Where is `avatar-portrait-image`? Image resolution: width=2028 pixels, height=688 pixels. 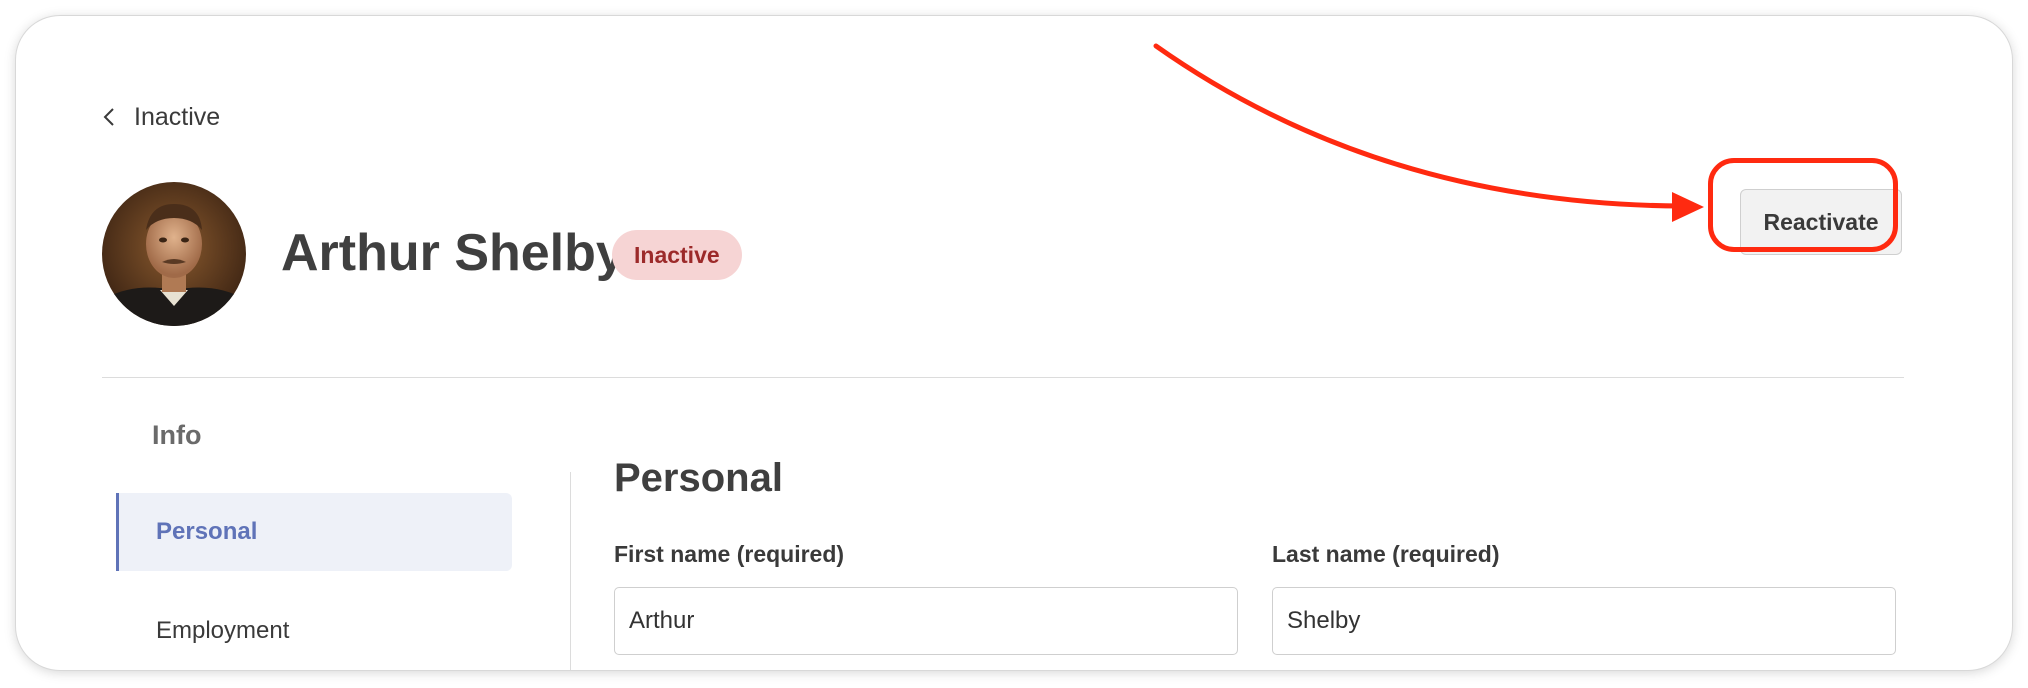 avatar-portrait-image is located at coordinates (174, 254).